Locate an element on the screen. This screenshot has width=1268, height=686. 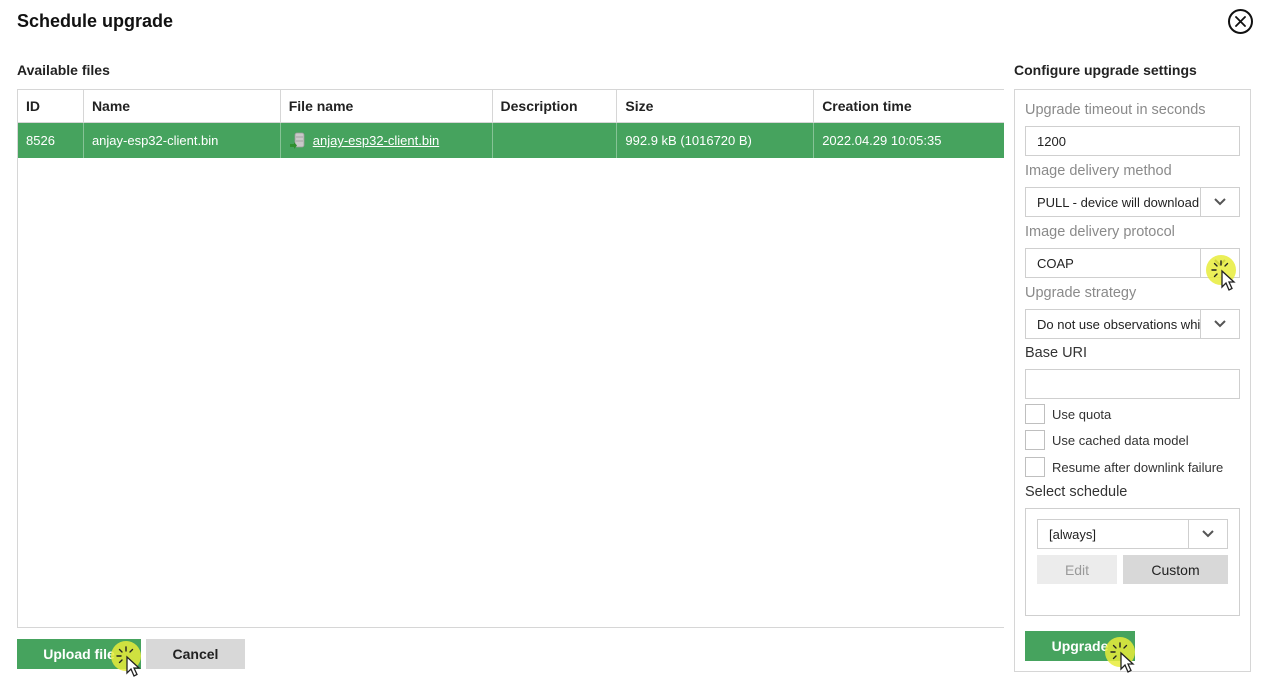
use-cached-data-model-checkbox-row: Use cached data model is located at coordinates (1107, 440).